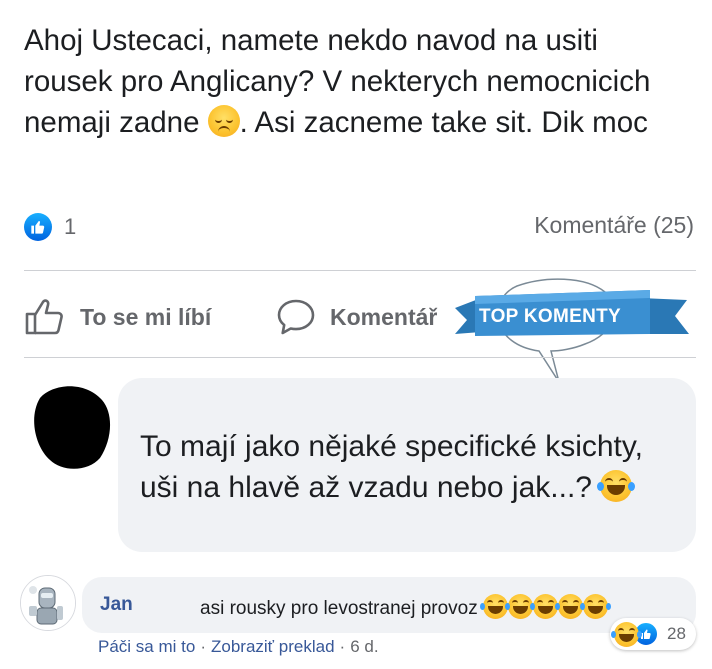 The height and width of the screenshot is (669, 712). I want to click on reply-time: 6 d., so click(364, 646).